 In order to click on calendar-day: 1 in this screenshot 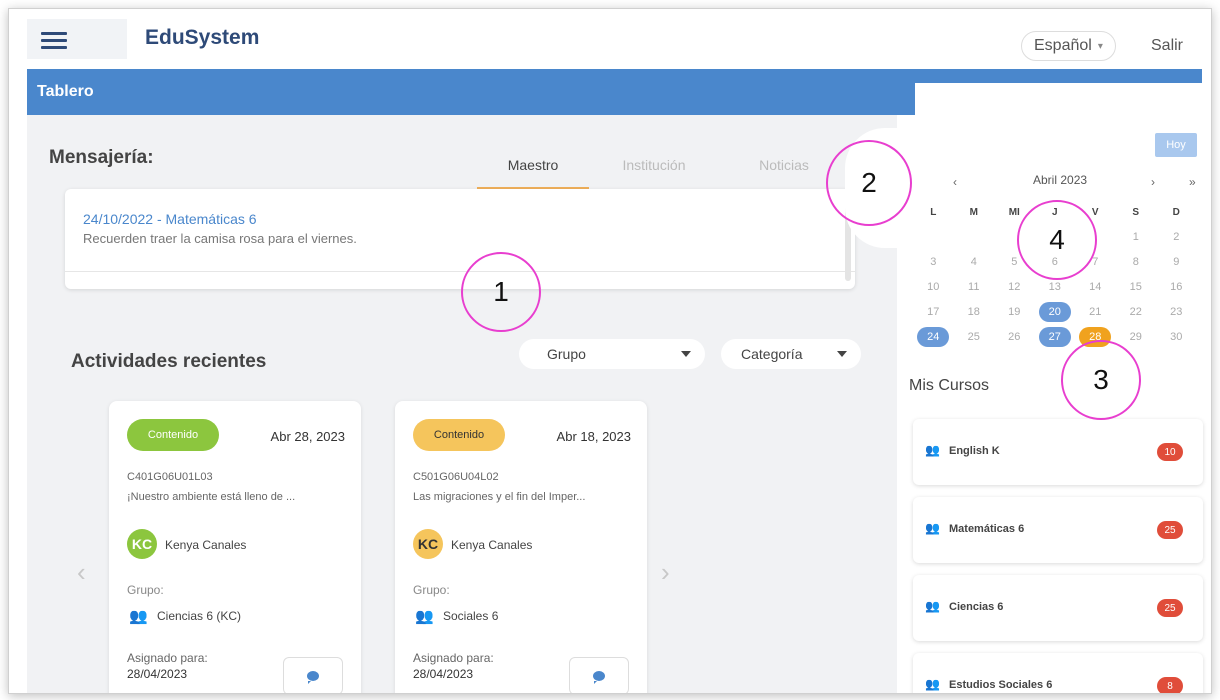, I will do `click(1136, 237)`.